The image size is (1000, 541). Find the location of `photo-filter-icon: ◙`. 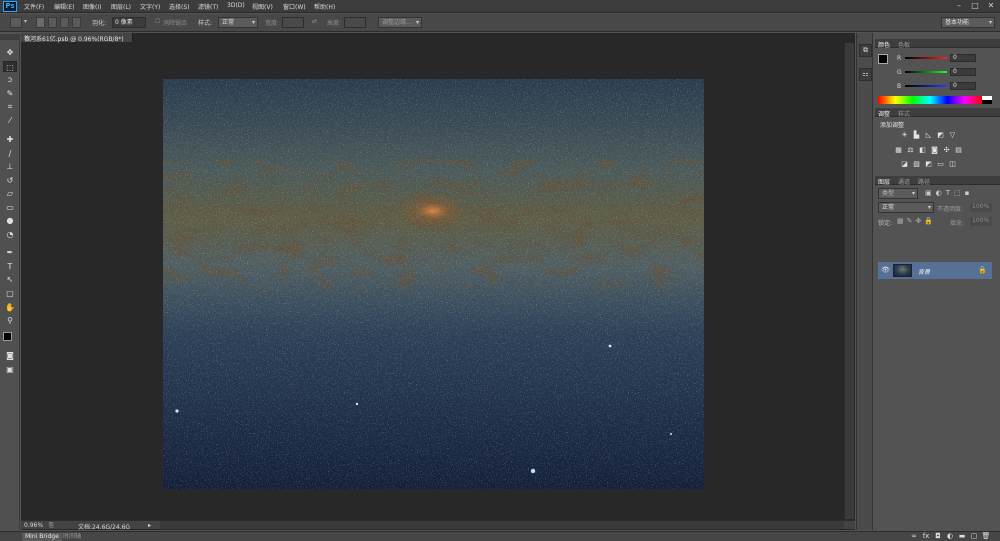

photo-filter-icon: ◙ is located at coordinates (934, 150).